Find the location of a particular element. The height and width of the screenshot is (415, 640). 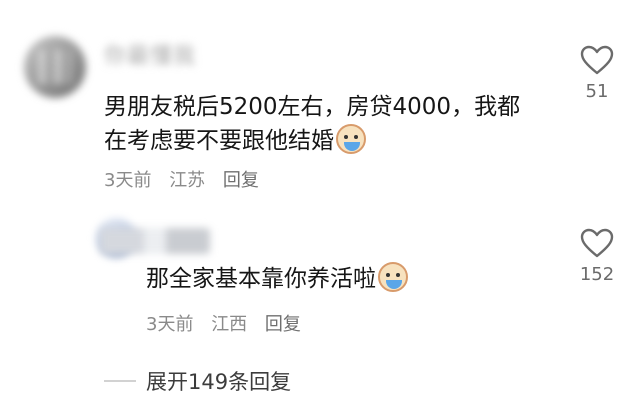

comment-location: 江苏 is located at coordinates (187, 180).